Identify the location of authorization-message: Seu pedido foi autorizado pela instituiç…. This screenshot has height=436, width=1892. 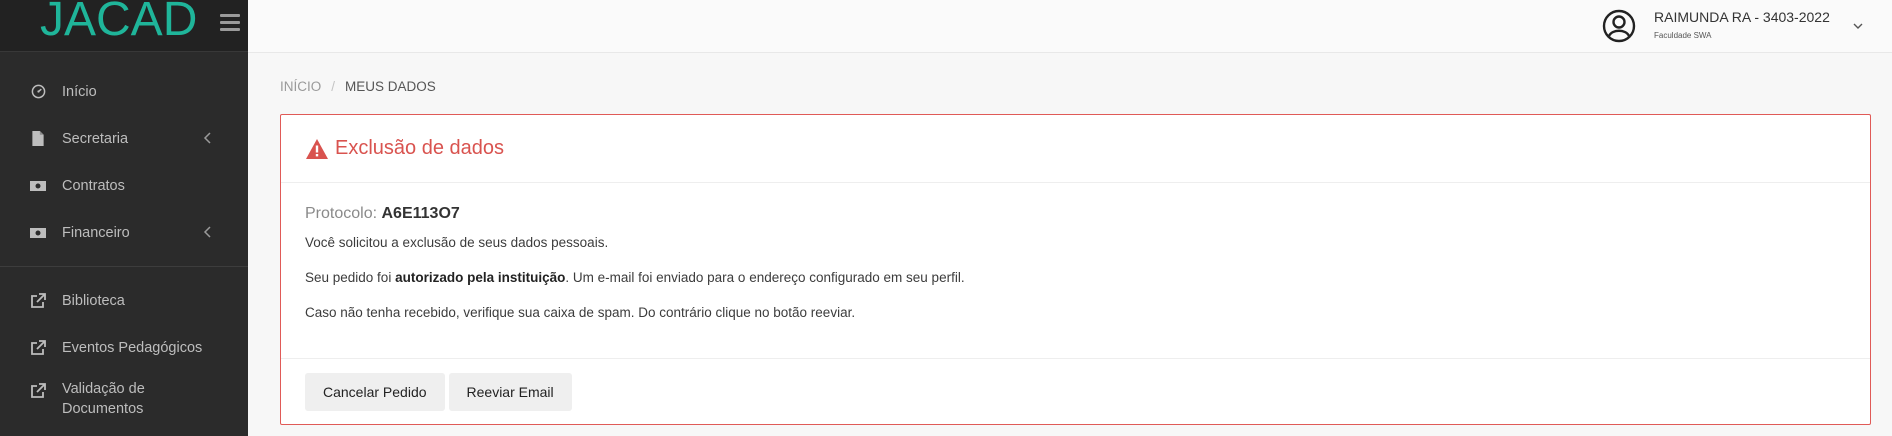
(1075, 277).